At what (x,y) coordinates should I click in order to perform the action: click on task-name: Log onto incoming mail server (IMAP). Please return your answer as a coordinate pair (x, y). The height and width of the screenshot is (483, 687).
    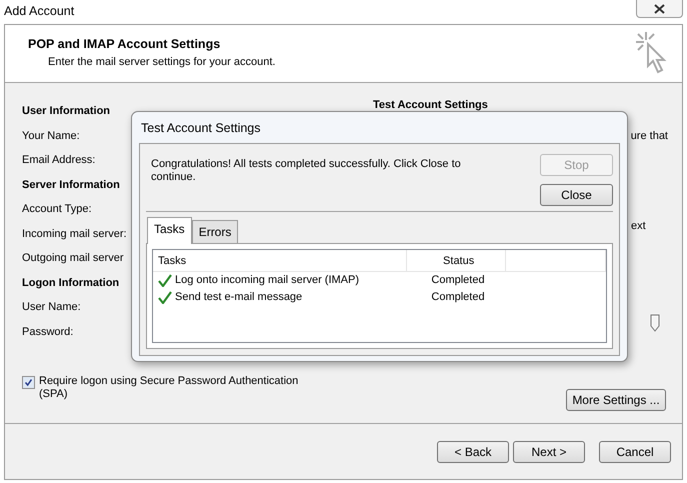
    Looking at the image, I should click on (267, 280).